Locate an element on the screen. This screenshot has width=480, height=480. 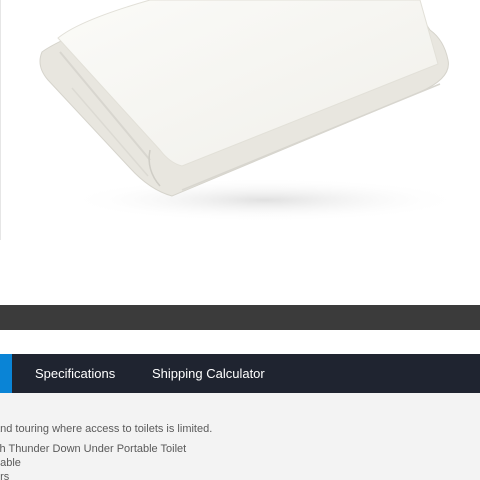
tab-shipping-calculator: Shipping Calculator is located at coordinates (208, 373).